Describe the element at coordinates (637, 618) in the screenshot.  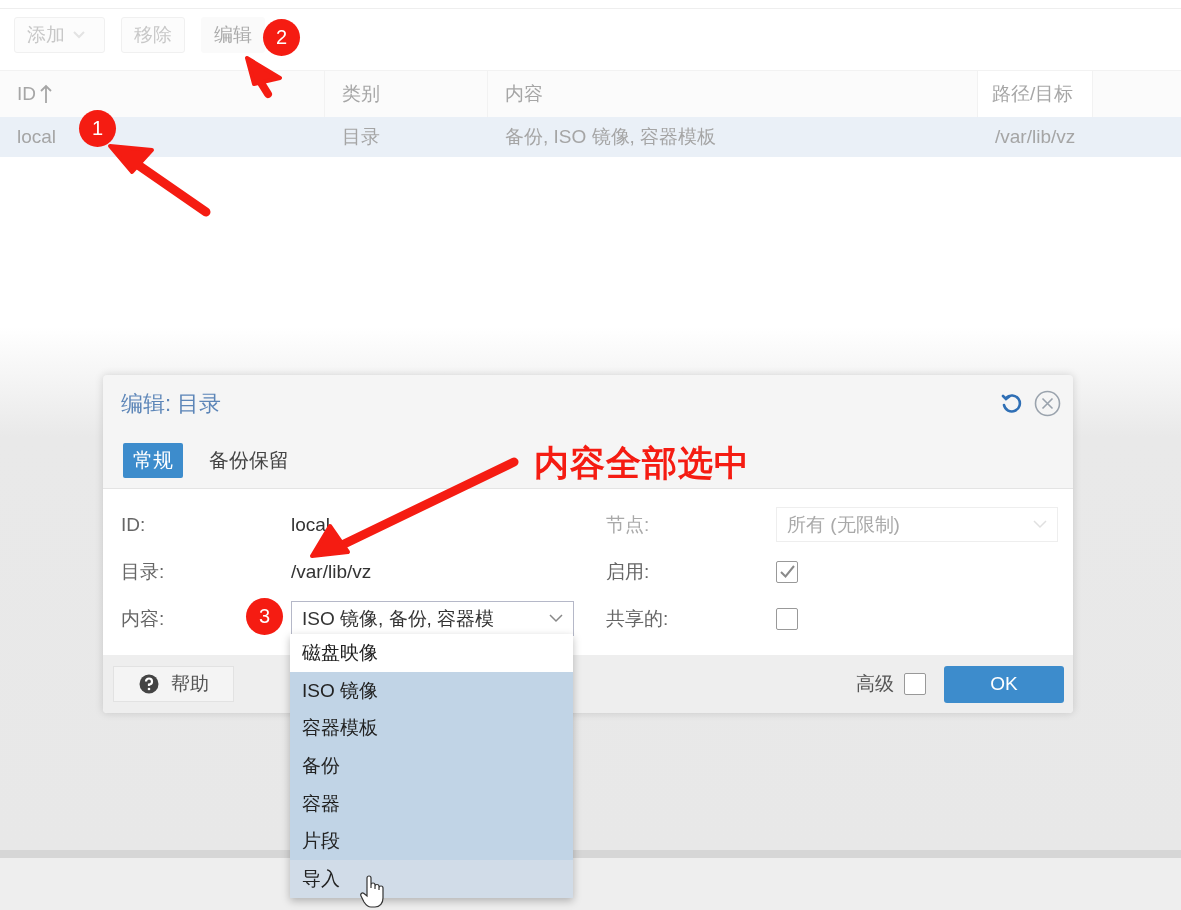
I see `field-label: 共享的:` at that location.